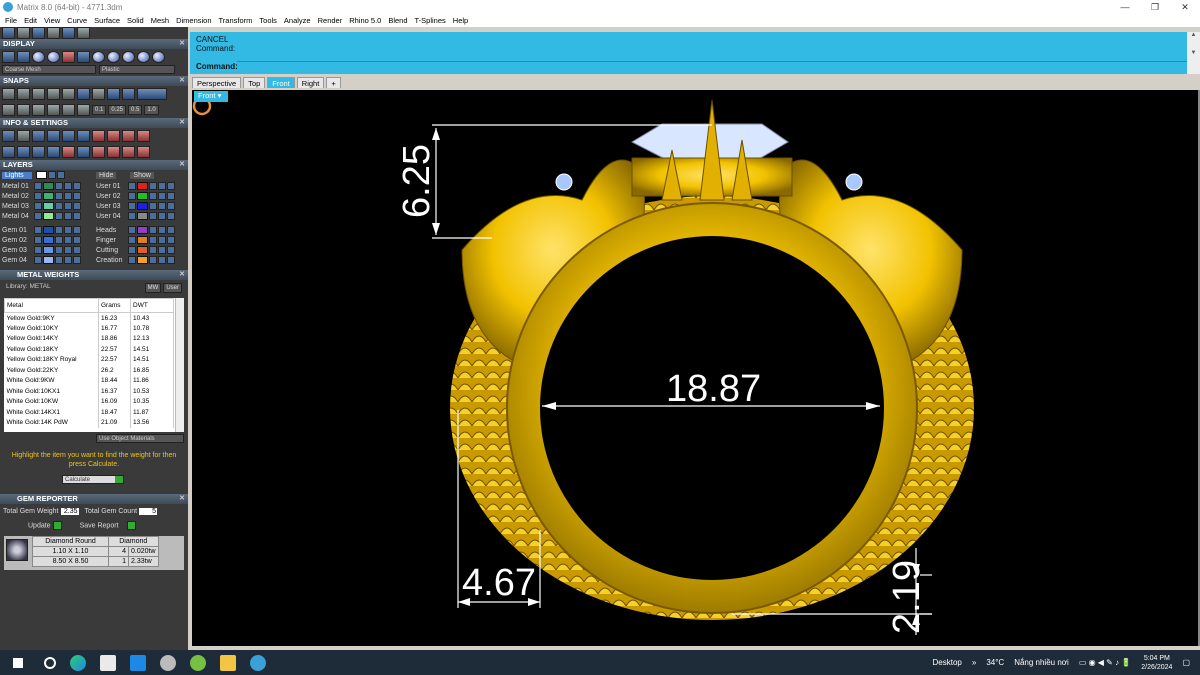  I want to click on close-button: ✕, so click(1185, 7).